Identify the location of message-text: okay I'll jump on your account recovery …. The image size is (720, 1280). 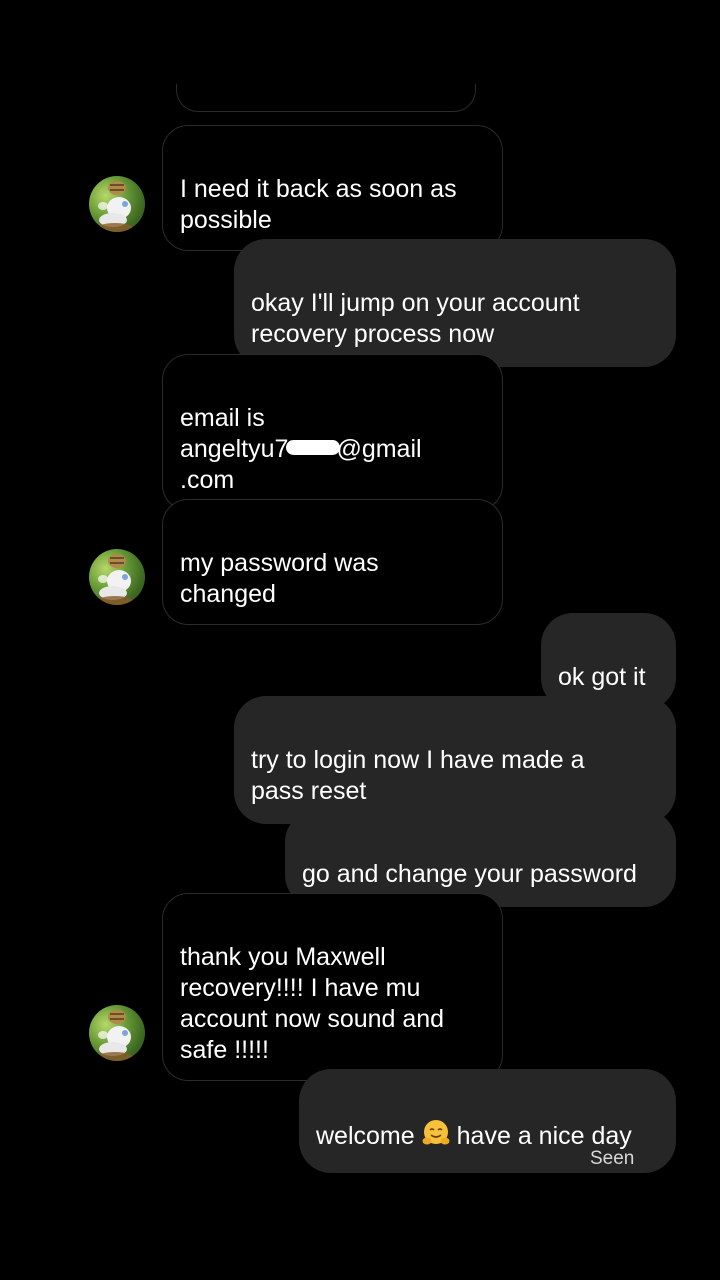
(415, 318).